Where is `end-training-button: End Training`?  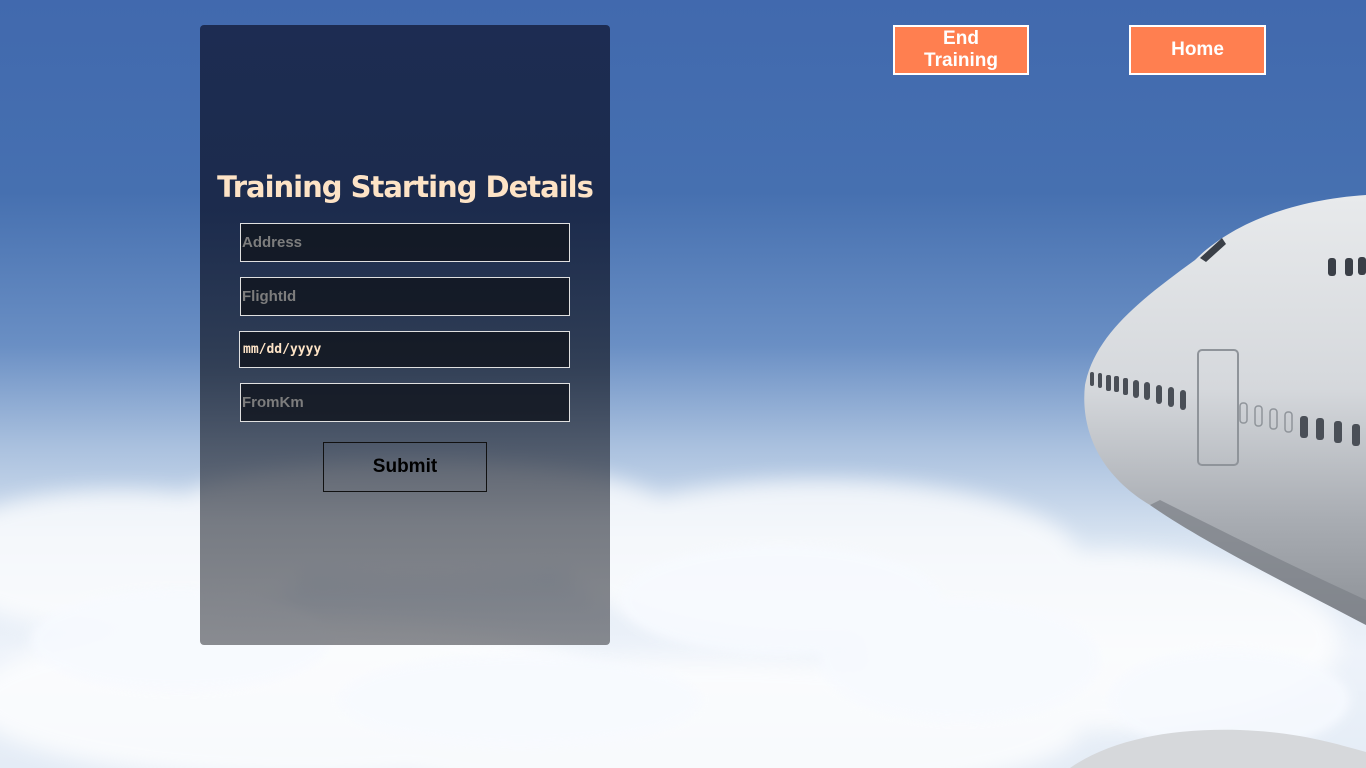
end-training-button: End Training is located at coordinates (961, 50).